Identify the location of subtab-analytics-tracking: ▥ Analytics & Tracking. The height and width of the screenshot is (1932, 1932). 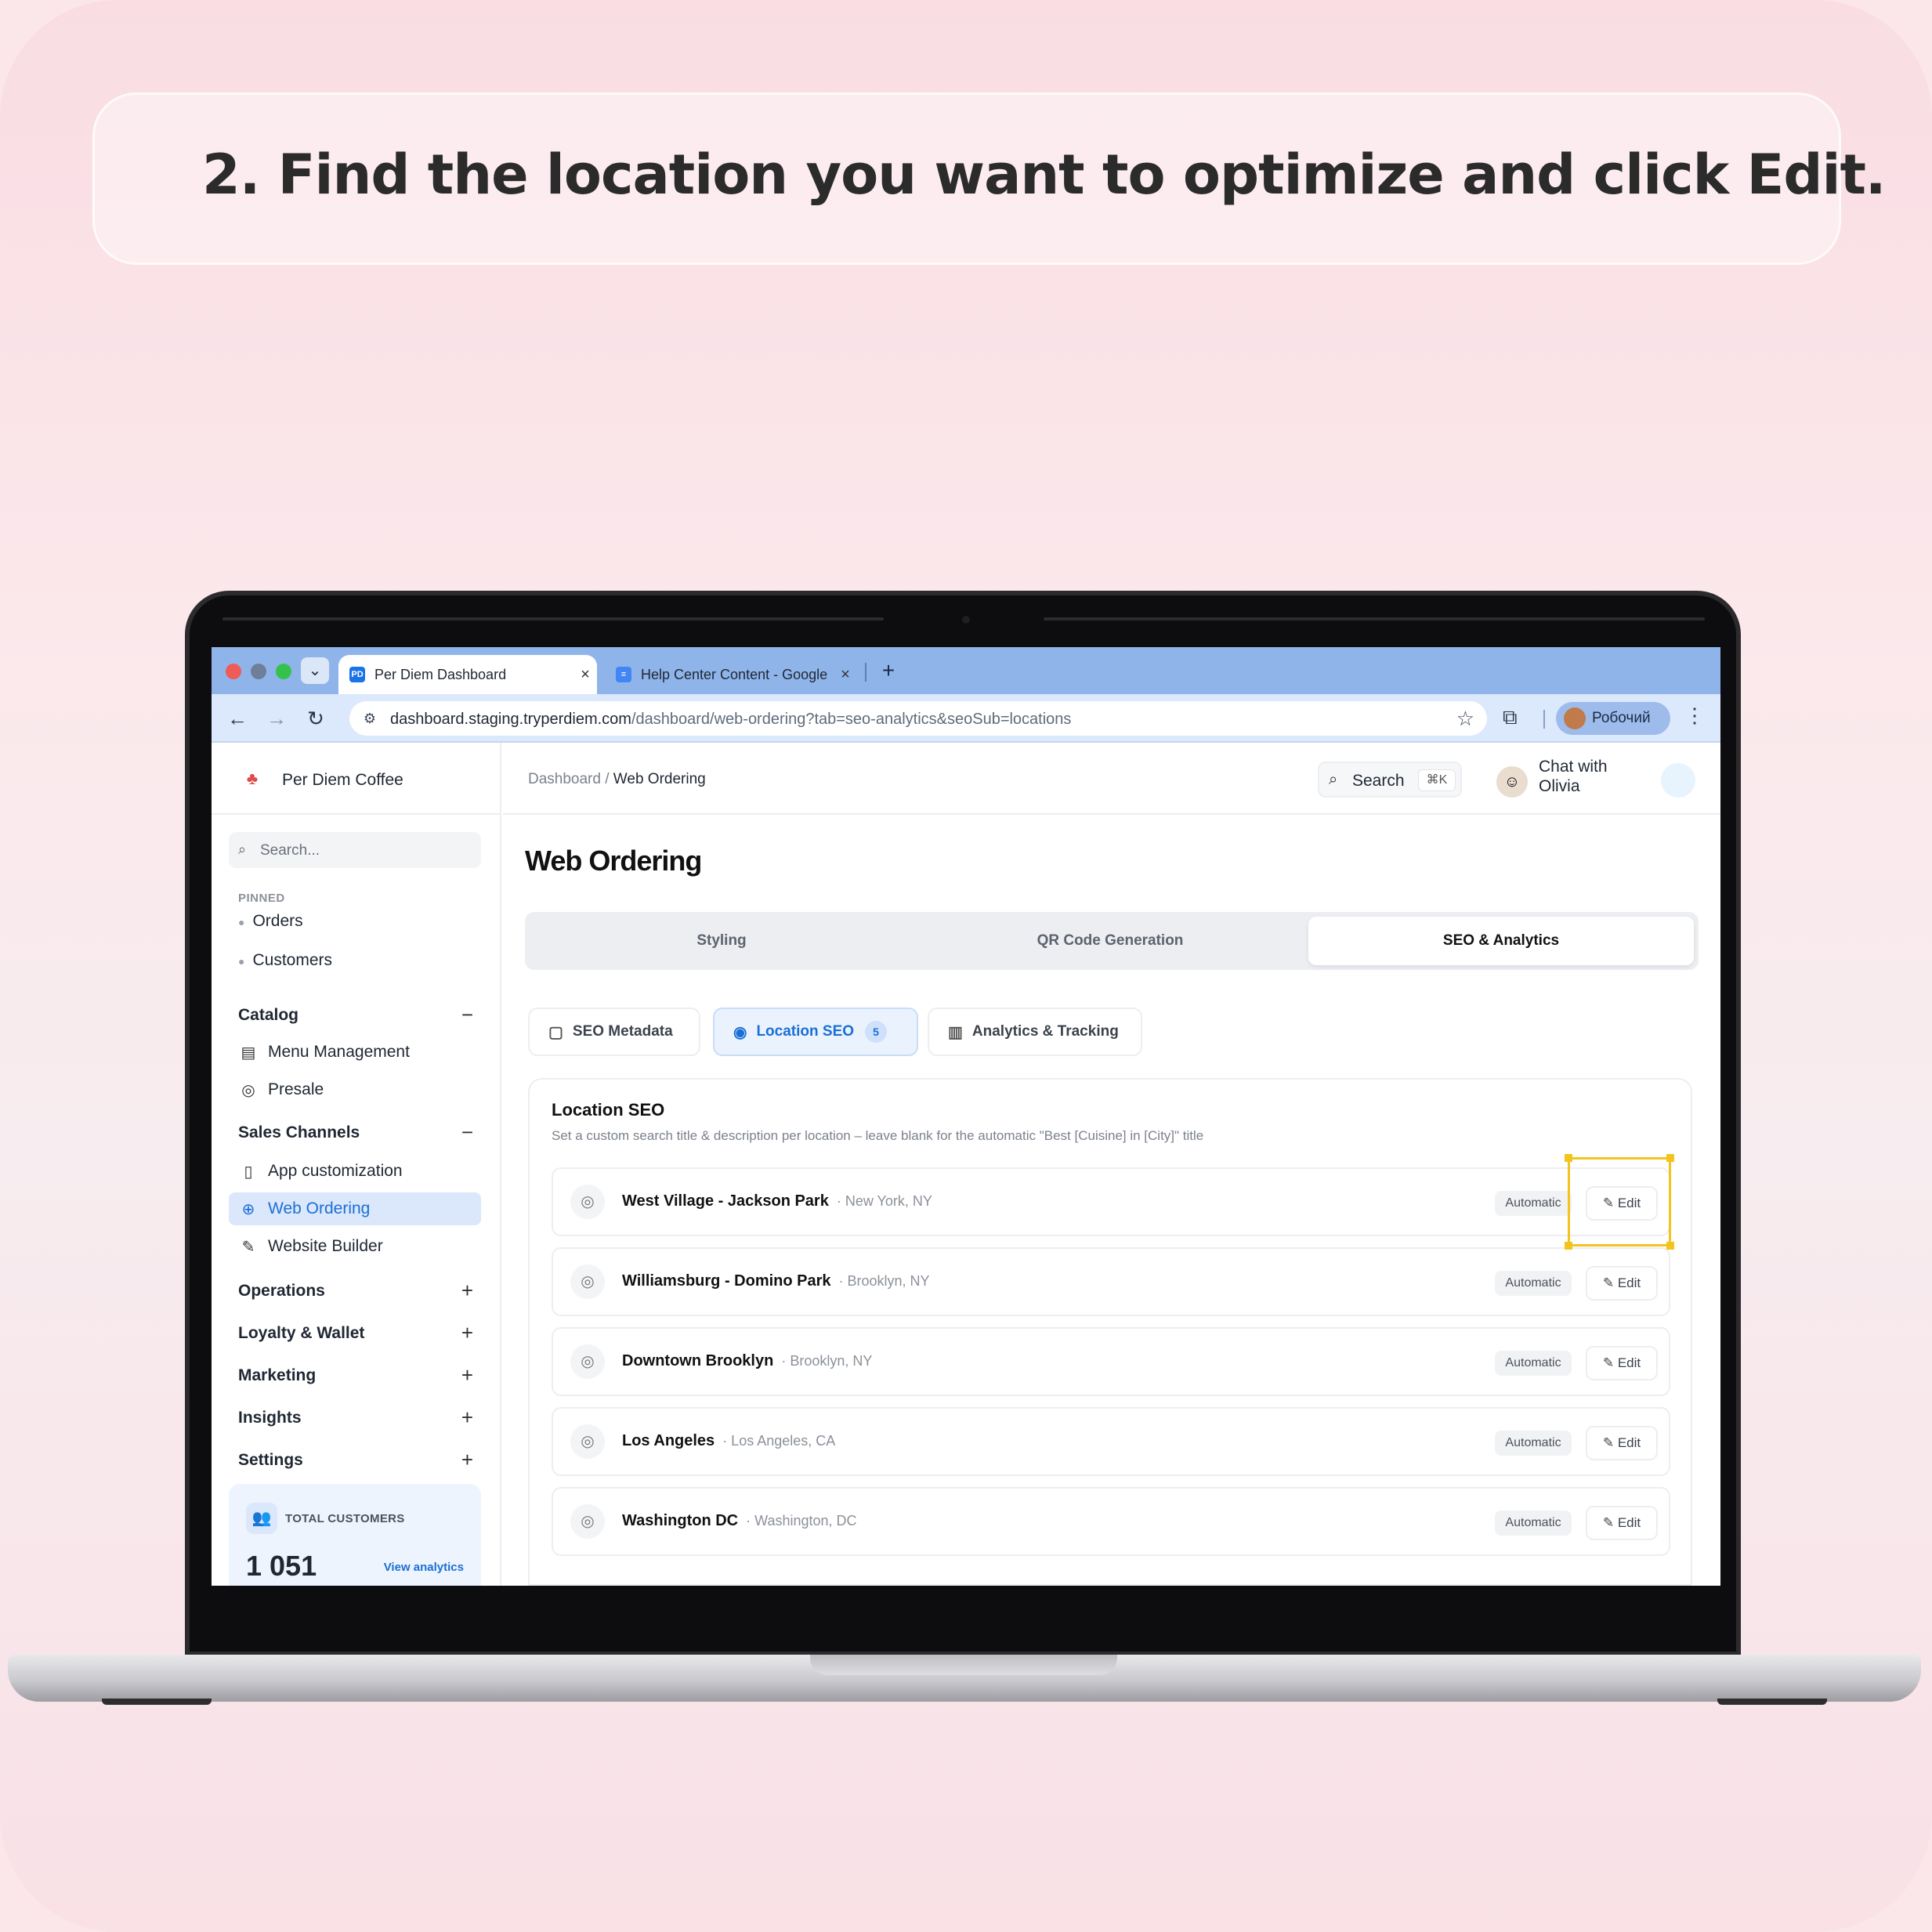
(1035, 1032).